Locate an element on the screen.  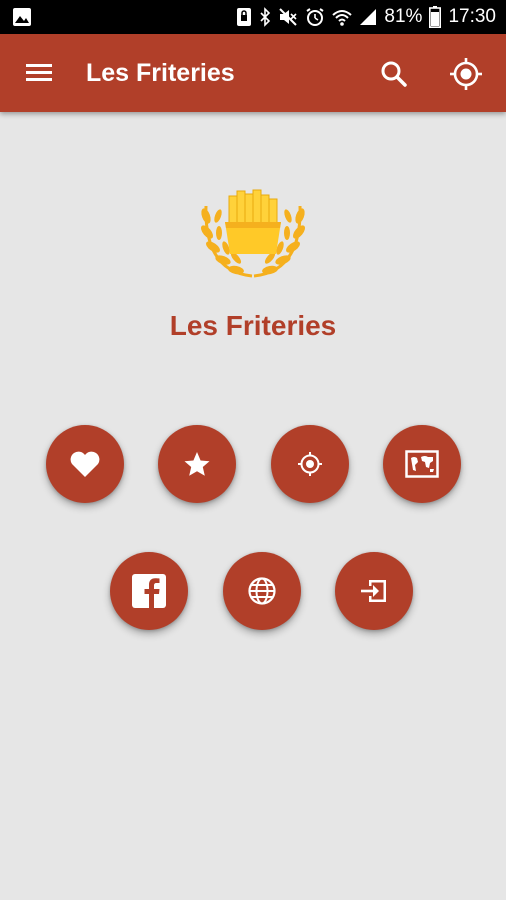
wifi-icon is located at coordinates (342, 17).